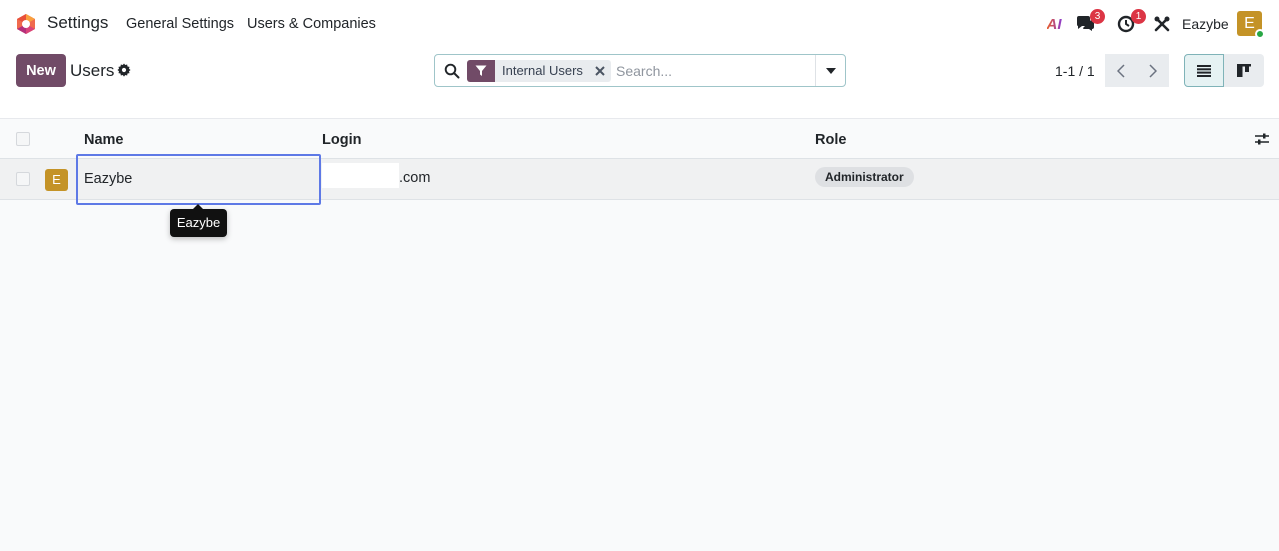  What do you see at coordinates (1138, 16) in the screenshot?
I see `activities-count-badge: 1` at bounding box center [1138, 16].